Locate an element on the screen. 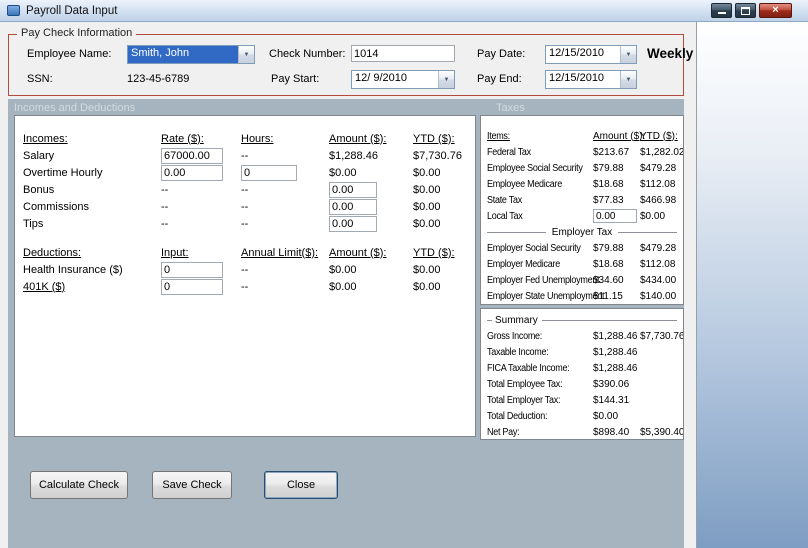  income-salary-ytd: $7,730.76 is located at coordinates (437, 155).